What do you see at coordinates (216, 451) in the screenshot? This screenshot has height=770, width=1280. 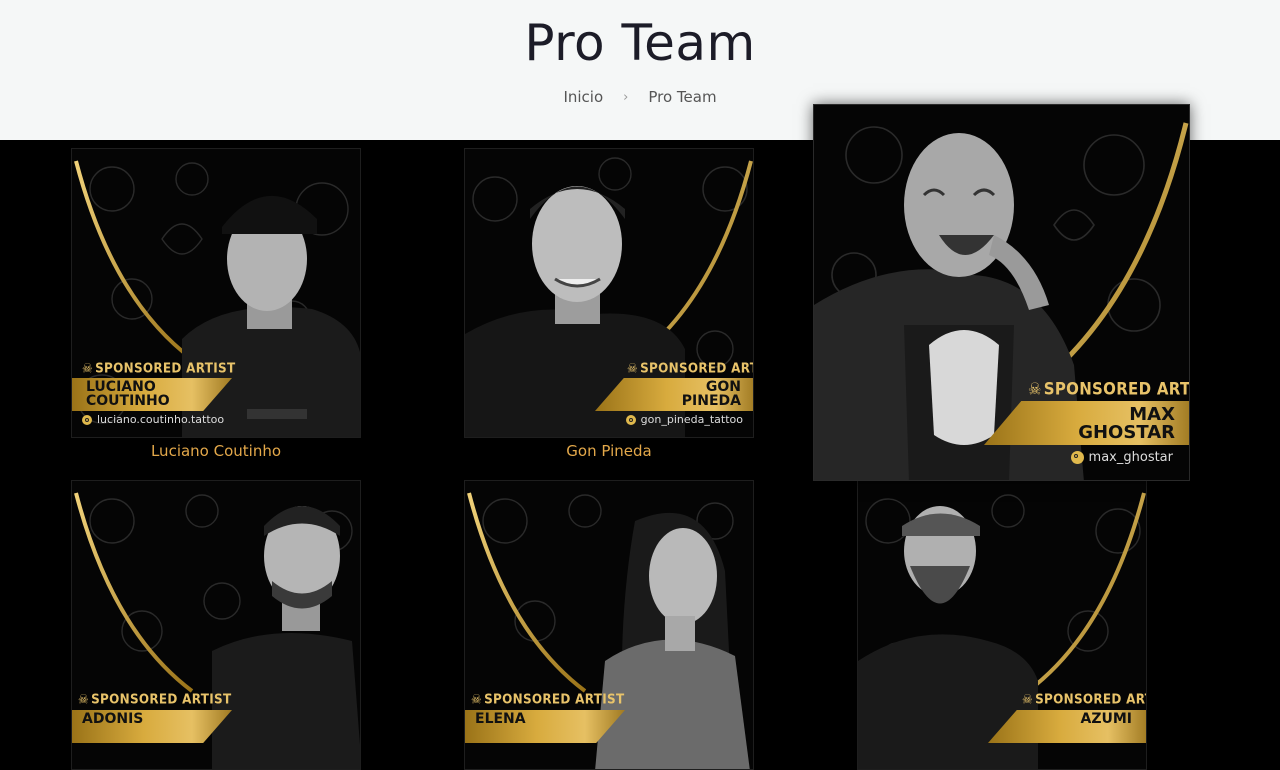 I see `artist-link-luciano: Luciano Coutinho` at bounding box center [216, 451].